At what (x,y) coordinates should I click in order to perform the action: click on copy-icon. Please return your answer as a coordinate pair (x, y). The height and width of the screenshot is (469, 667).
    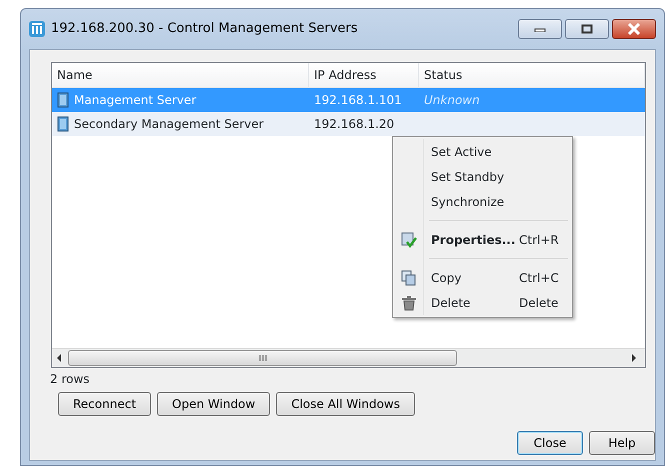
    Looking at the image, I should click on (409, 278).